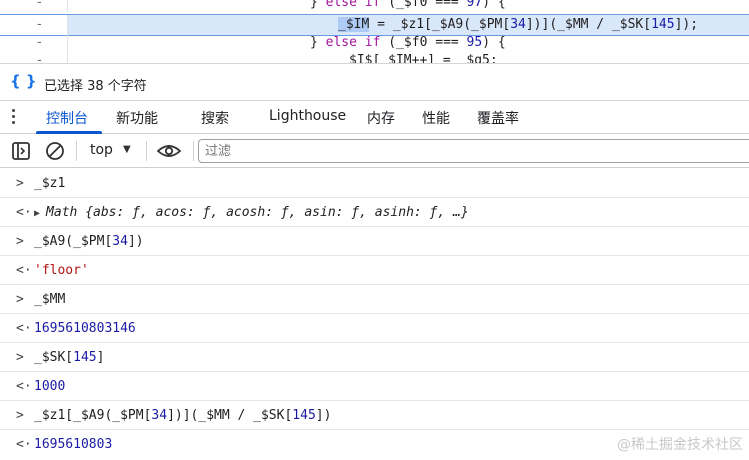 Image resolution: width=749 pixels, height=460 pixels. What do you see at coordinates (73, 444) in the screenshot?
I see `console-text: 1695610803` at bounding box center [73, 444].